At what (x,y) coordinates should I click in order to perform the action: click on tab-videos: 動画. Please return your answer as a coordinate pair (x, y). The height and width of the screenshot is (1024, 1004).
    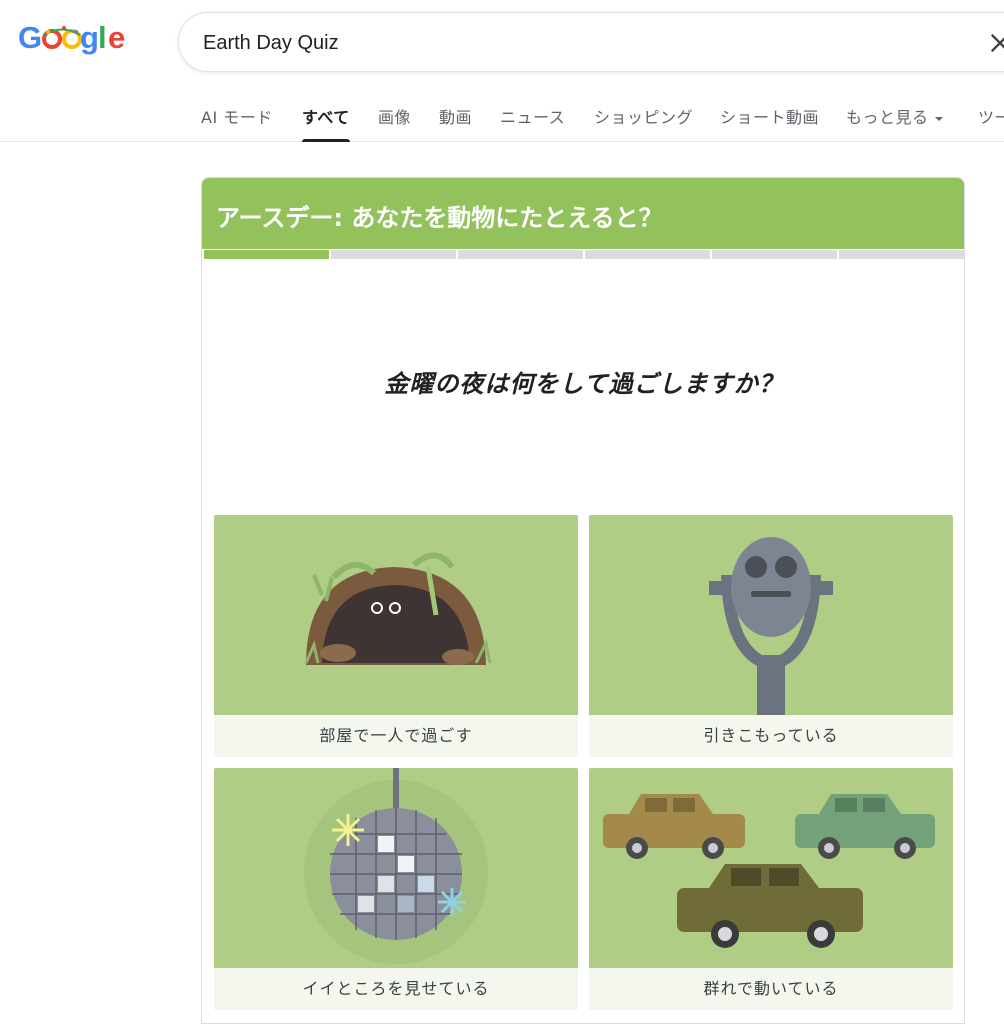
    Looking at the image, I should click on (455, 123).